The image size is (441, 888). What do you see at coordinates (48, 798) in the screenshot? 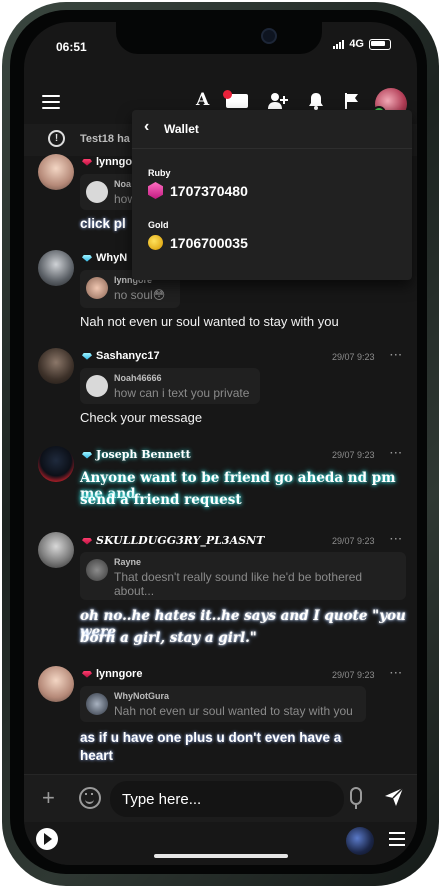
I see `plus-icon: +` at bounding box center [48, 798].